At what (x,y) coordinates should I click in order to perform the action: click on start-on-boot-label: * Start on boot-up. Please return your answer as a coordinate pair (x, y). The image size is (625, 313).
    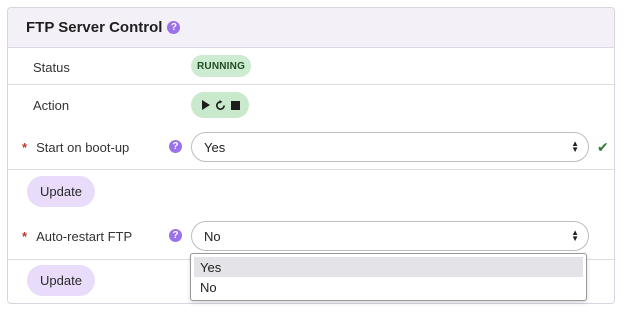
    Looking at the image, I should click on (76, 147).